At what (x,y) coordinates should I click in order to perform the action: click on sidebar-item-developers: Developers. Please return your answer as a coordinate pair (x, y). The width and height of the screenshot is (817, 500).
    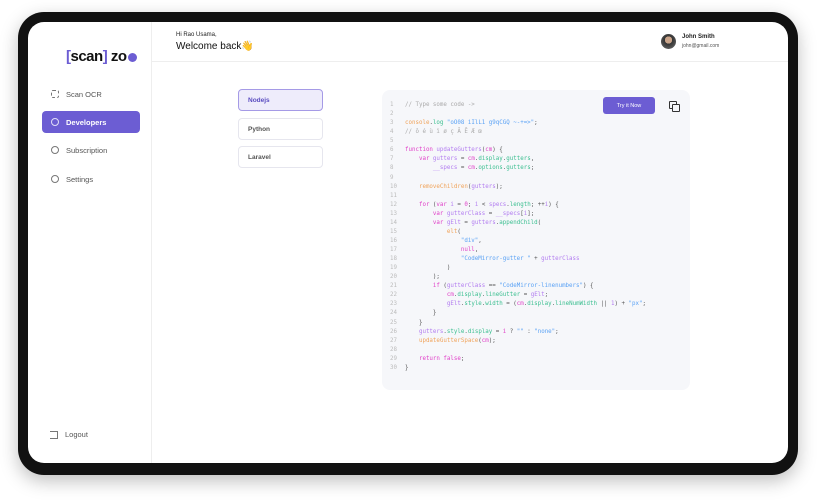
    Looking at the image, I should click on (91, 122).